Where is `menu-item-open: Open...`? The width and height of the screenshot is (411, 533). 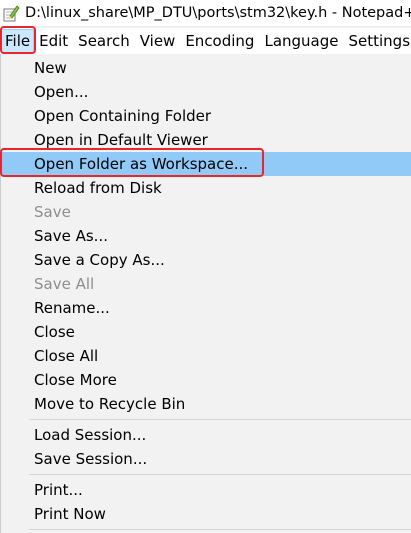
menu-item-open: Open... is located at coordinates (206, 92).